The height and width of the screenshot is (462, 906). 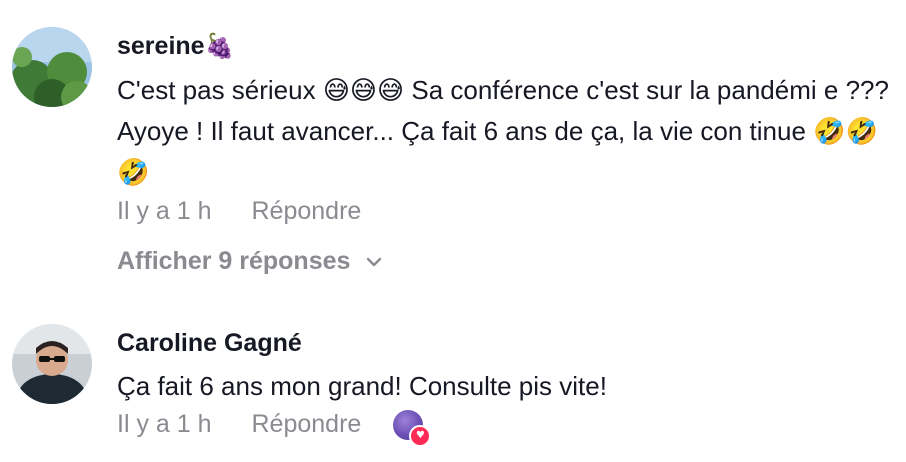 I want to click on username: sereine🍇, so click(x=175, y=46).